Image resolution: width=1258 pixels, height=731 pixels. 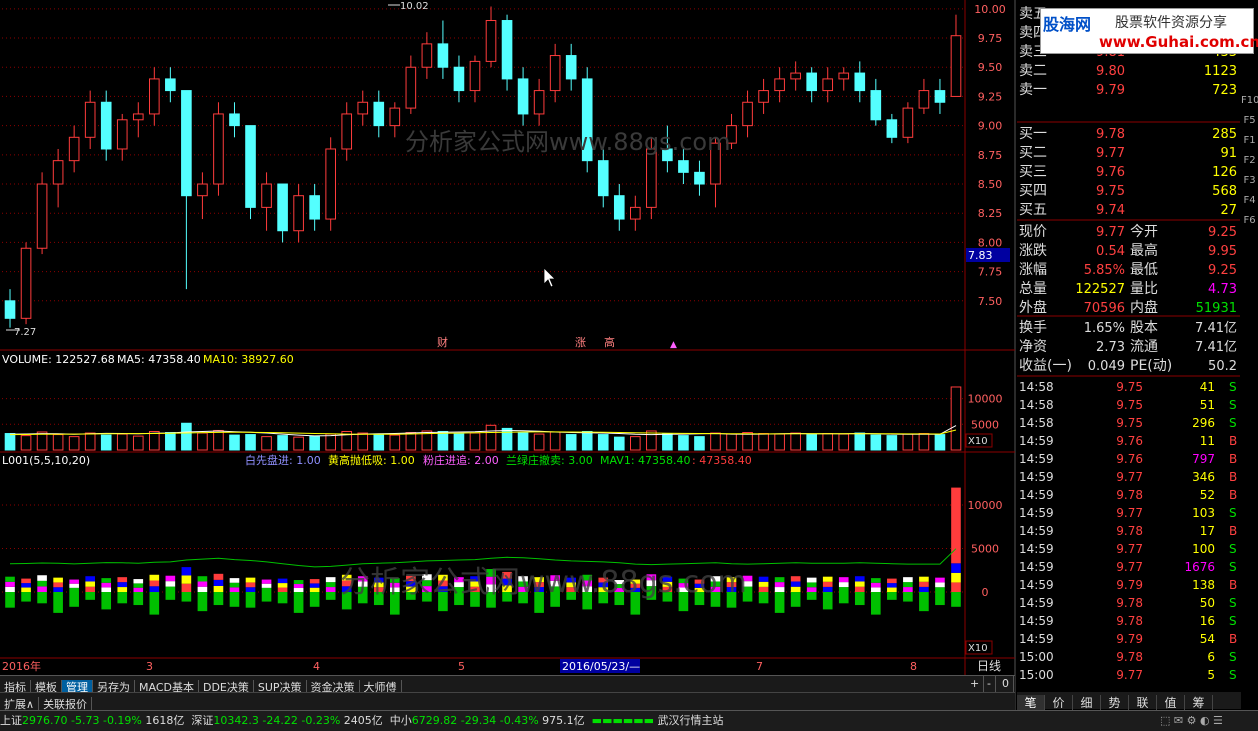 I want to click on quote-value-2: 5.85%, so click(x=1104, y=270).